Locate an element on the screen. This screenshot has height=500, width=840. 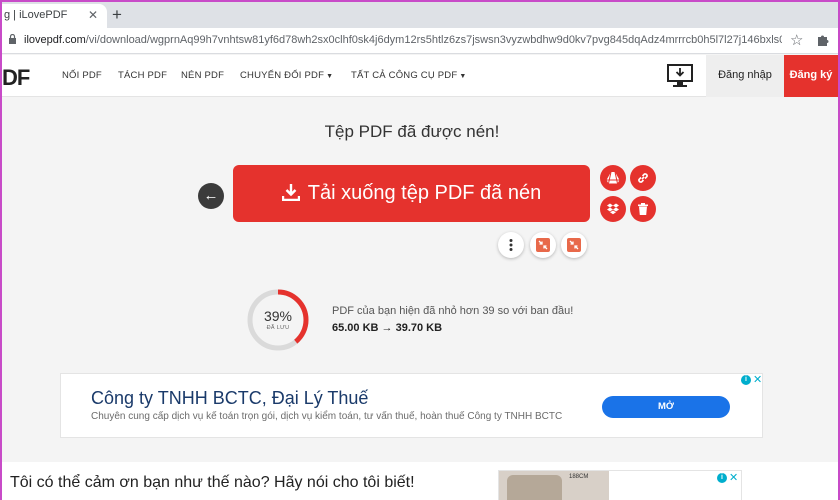
link-icon is located at coordinates (643, 178).